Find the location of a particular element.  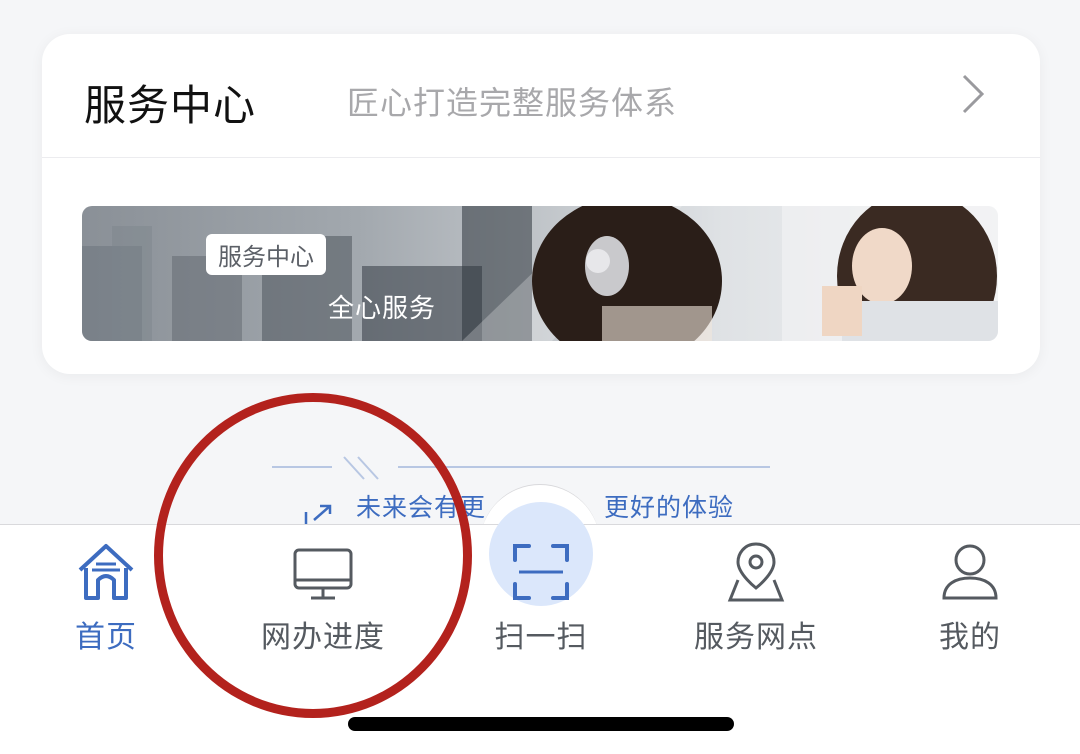

tab-scan: 扫一扫 is located at coordinates (541, 598).